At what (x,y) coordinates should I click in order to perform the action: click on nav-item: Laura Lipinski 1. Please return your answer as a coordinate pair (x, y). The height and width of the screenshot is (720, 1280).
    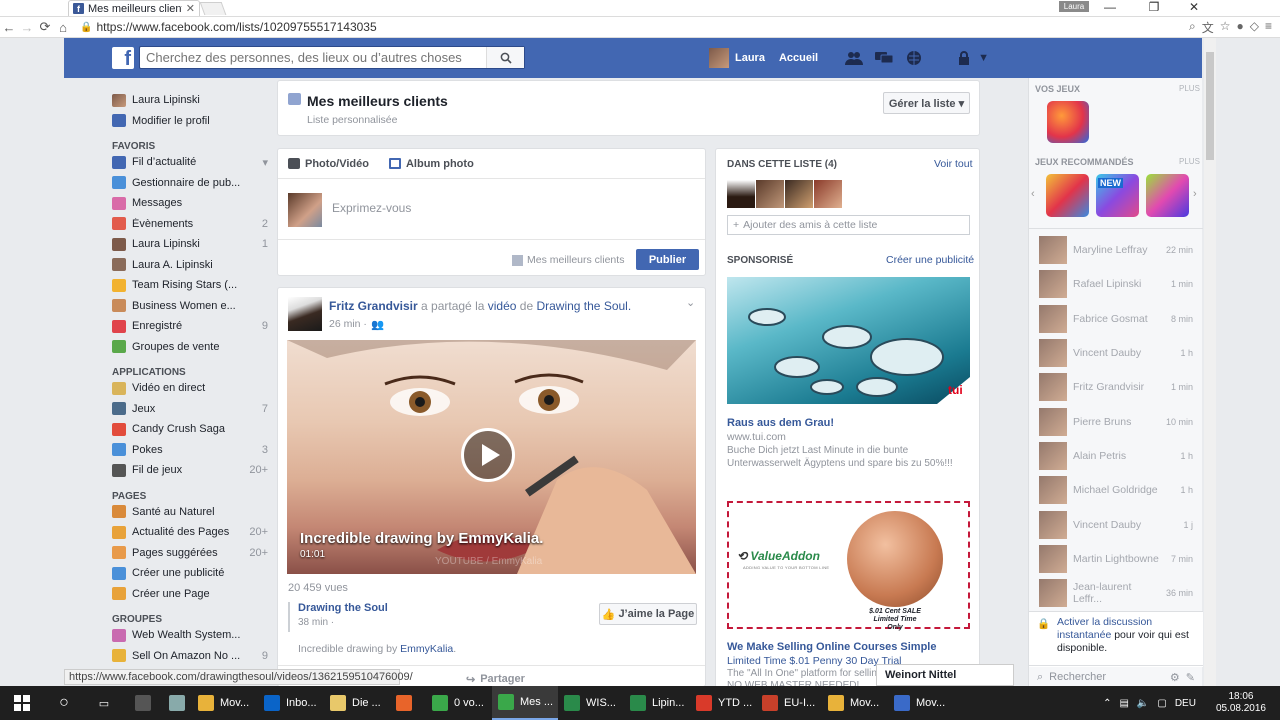
    Looking at the image, I should click on (190, 244).